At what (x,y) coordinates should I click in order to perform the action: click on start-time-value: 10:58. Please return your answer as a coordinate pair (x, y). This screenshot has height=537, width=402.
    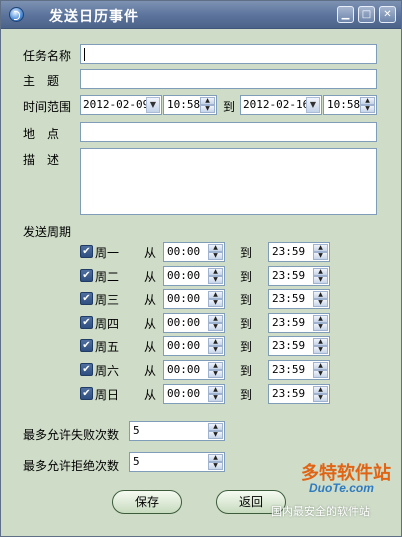
    Looking at the image, I should click on (184, 104).